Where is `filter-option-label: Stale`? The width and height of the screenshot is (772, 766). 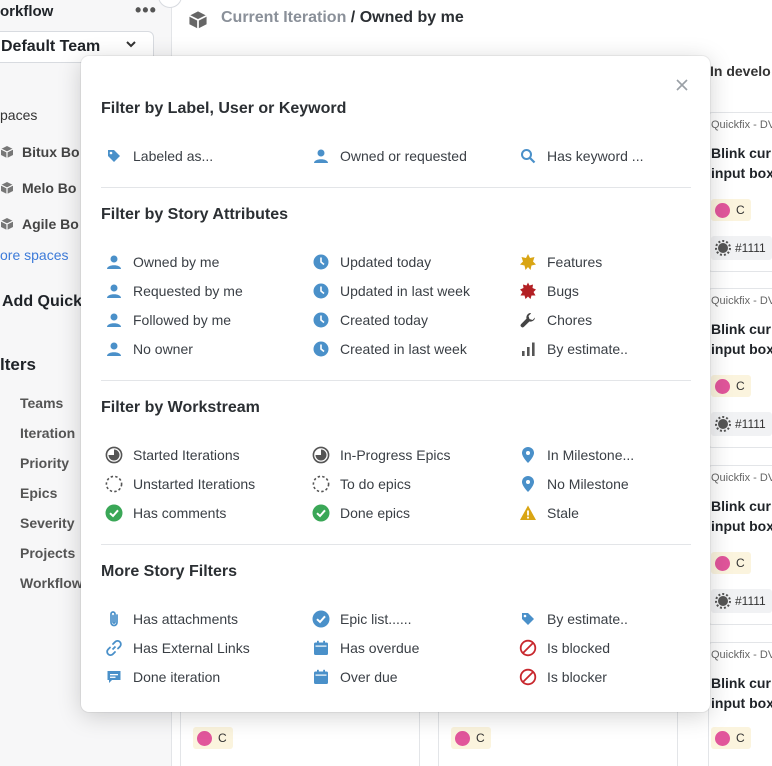 filter-option-label: Stale is located at coordinates (563, 513).